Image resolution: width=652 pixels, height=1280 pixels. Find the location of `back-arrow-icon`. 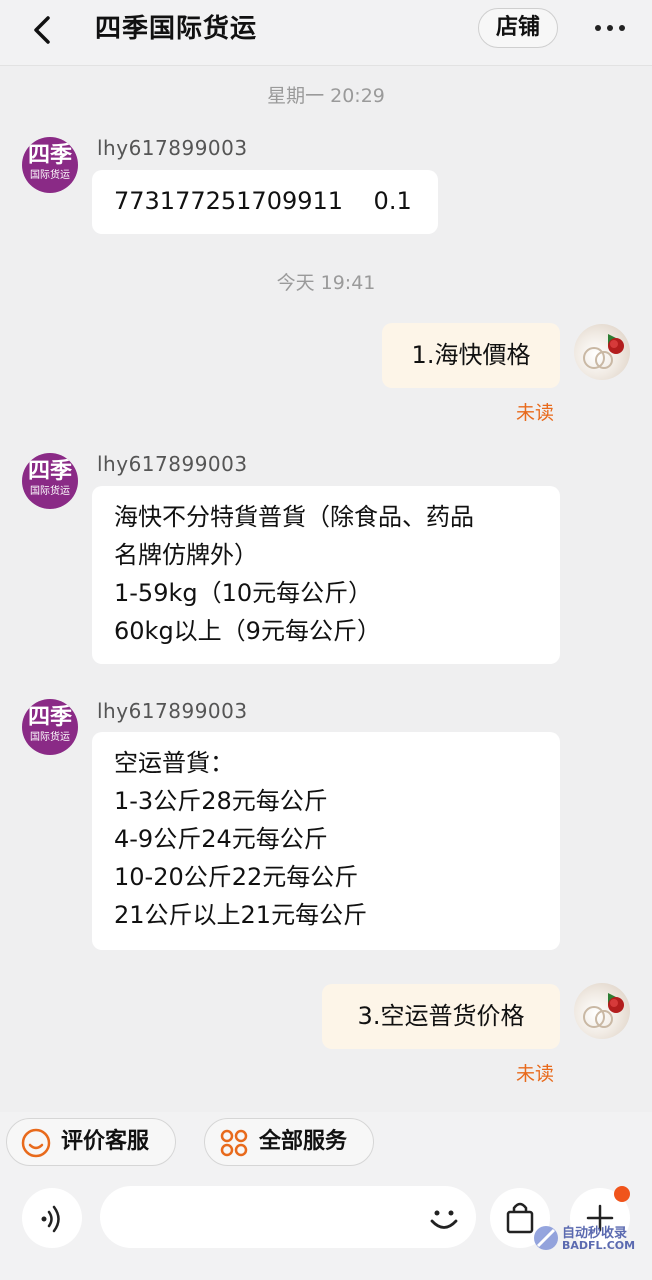

back-arrow-icon is located at coordinates (44, 30).